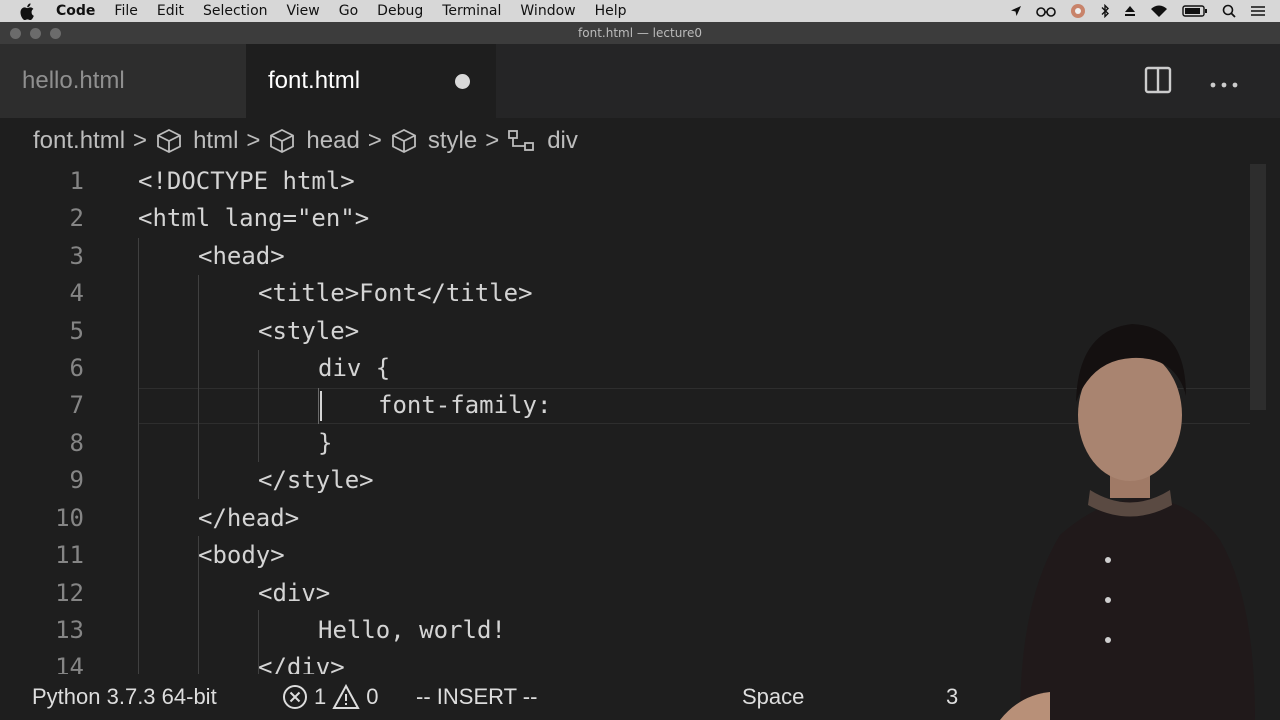 Image resolution: width=1280 pixels, height=720 pixels. Describe the element at coordinates (55, 33) in the screenshot. I see `zoom-window-button` at that location.